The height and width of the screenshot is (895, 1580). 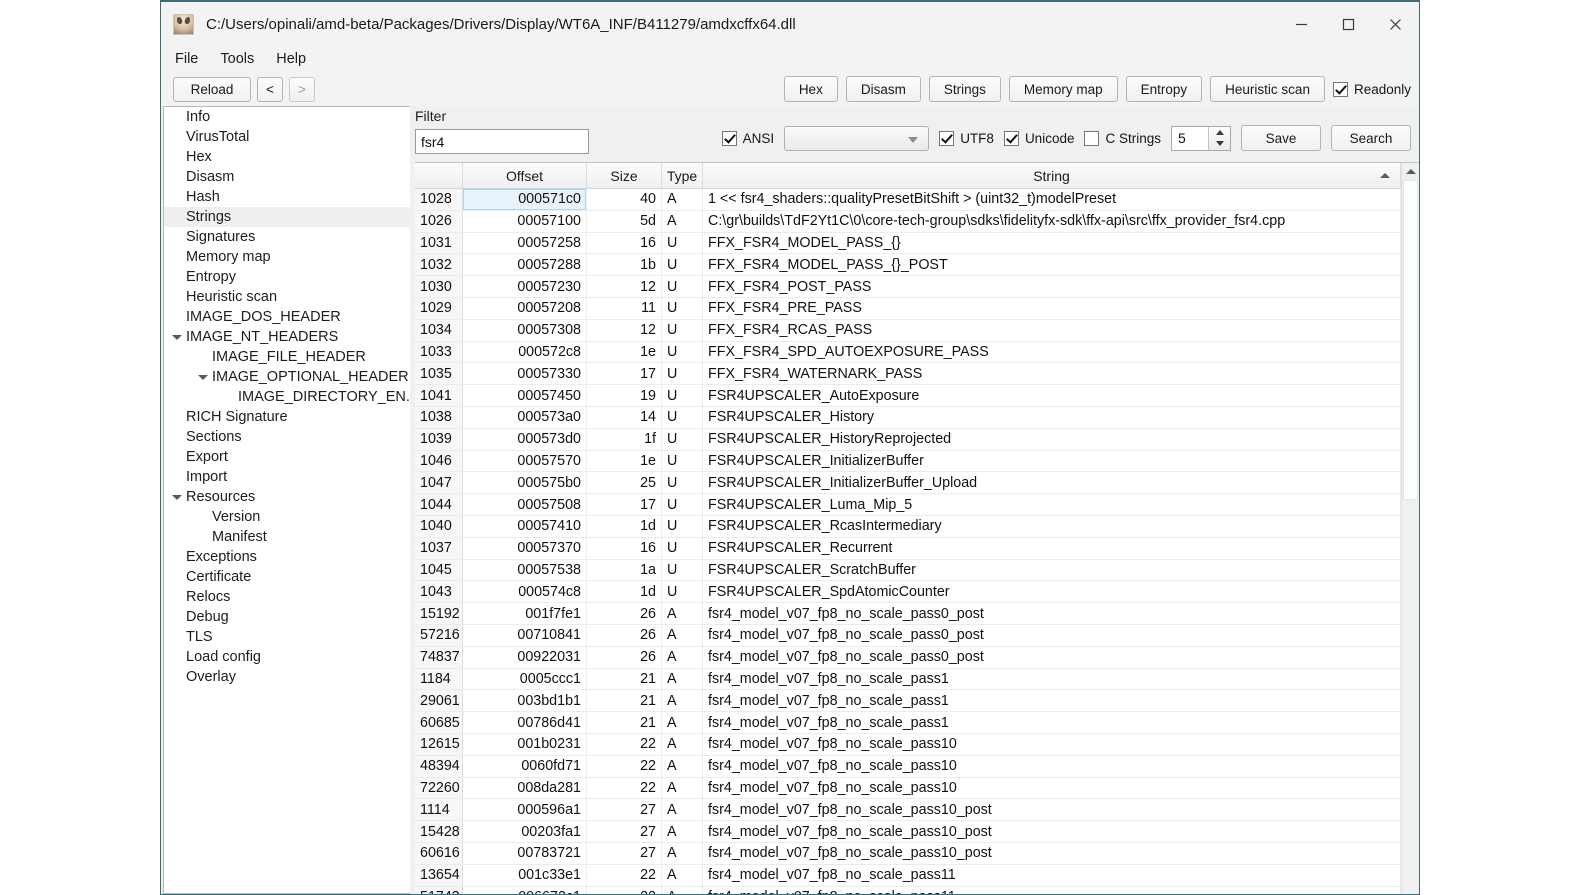 What do you see at coordinates (287, 657) in the screenshot?
I see `sidebar-item-load-config: Load config` at bounding box center [287, 657].